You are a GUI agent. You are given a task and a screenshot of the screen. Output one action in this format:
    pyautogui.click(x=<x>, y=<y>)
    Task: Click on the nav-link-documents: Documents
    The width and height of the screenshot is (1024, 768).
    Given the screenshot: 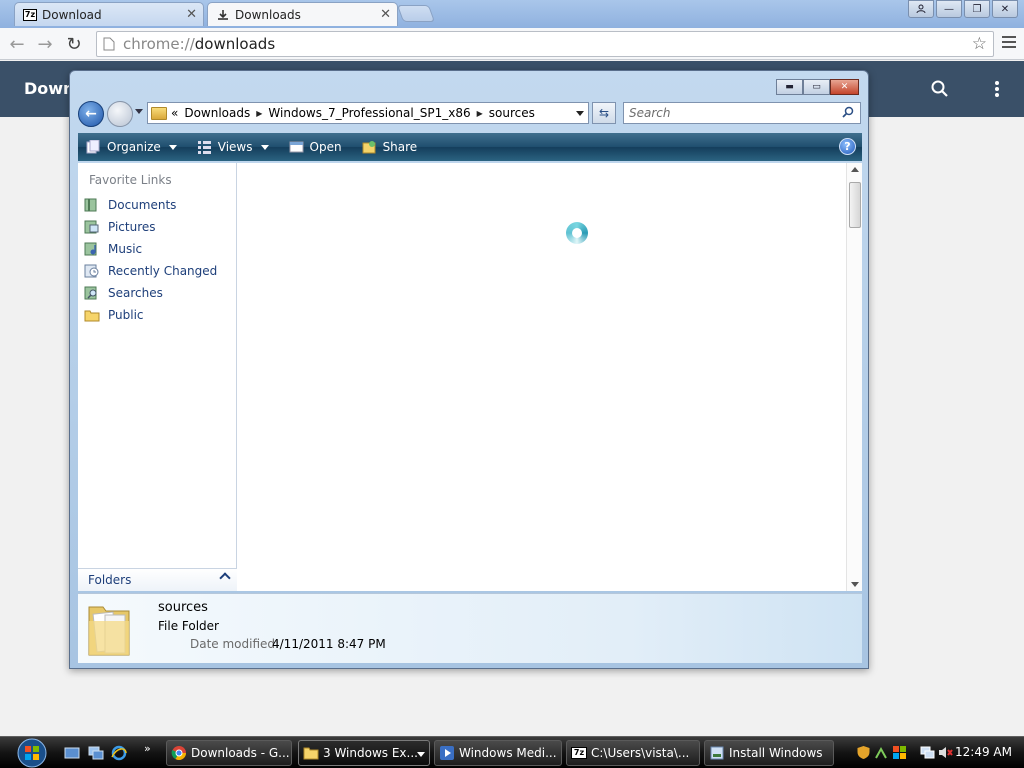 What is the action you would take?
    pyautogui.click(x=130, y=205)
    